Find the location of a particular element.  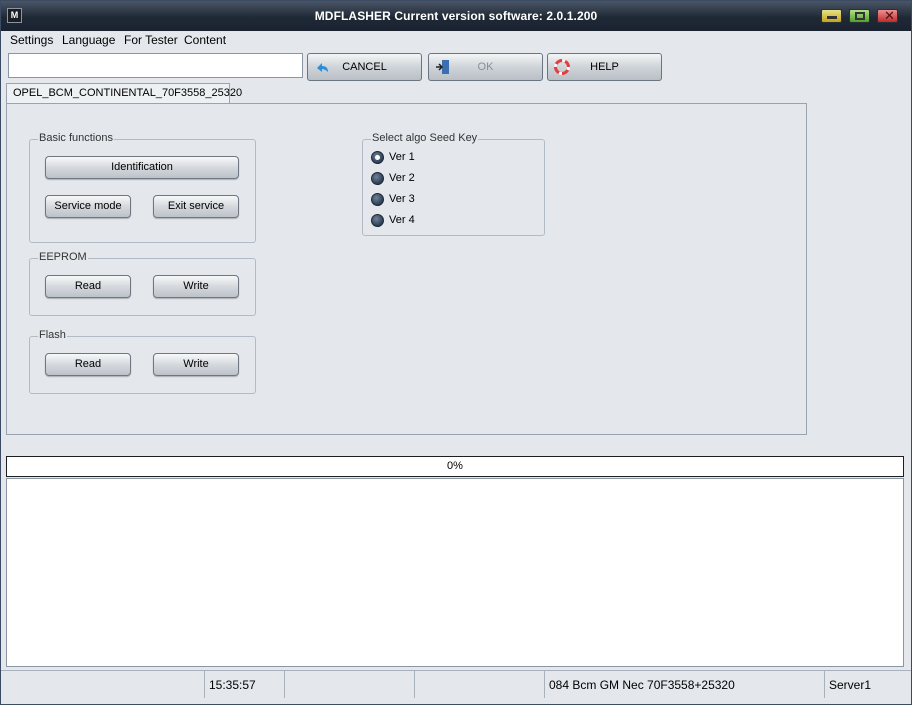

minimize-button is located at coordinates (831, 16).